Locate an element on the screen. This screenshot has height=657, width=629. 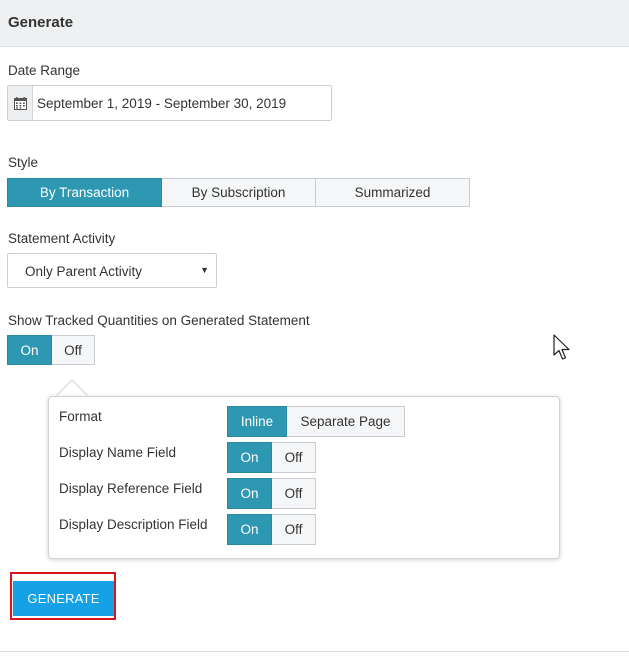
display-name-field-off-button: Off is located at coordinates (294, 457).